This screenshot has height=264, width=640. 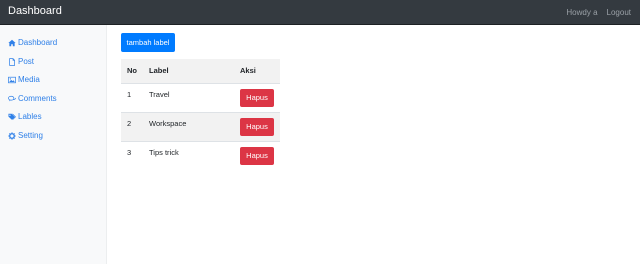 What do you see at coordinates (257, 71) in the screenshot?
I see `header-action: Aksi` at bounding box center [257, 71].